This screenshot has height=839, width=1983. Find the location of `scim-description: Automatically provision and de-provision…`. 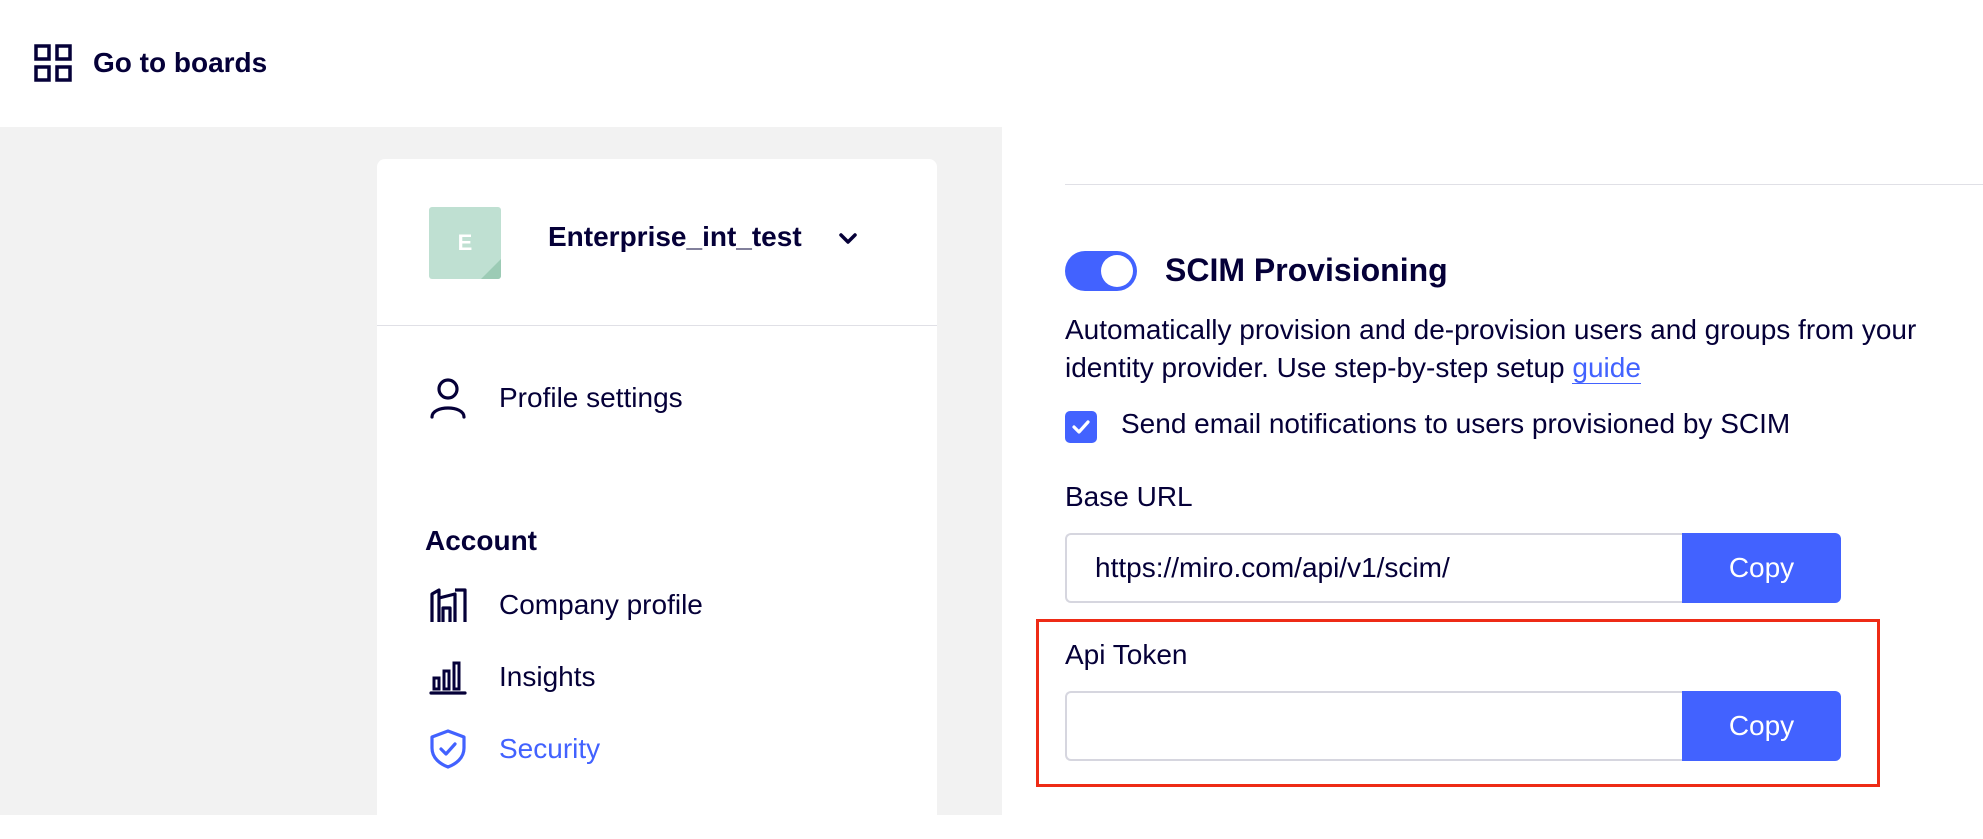

scim-description: Automatically provision and de-provision… is located at coordinates (1524, 349).